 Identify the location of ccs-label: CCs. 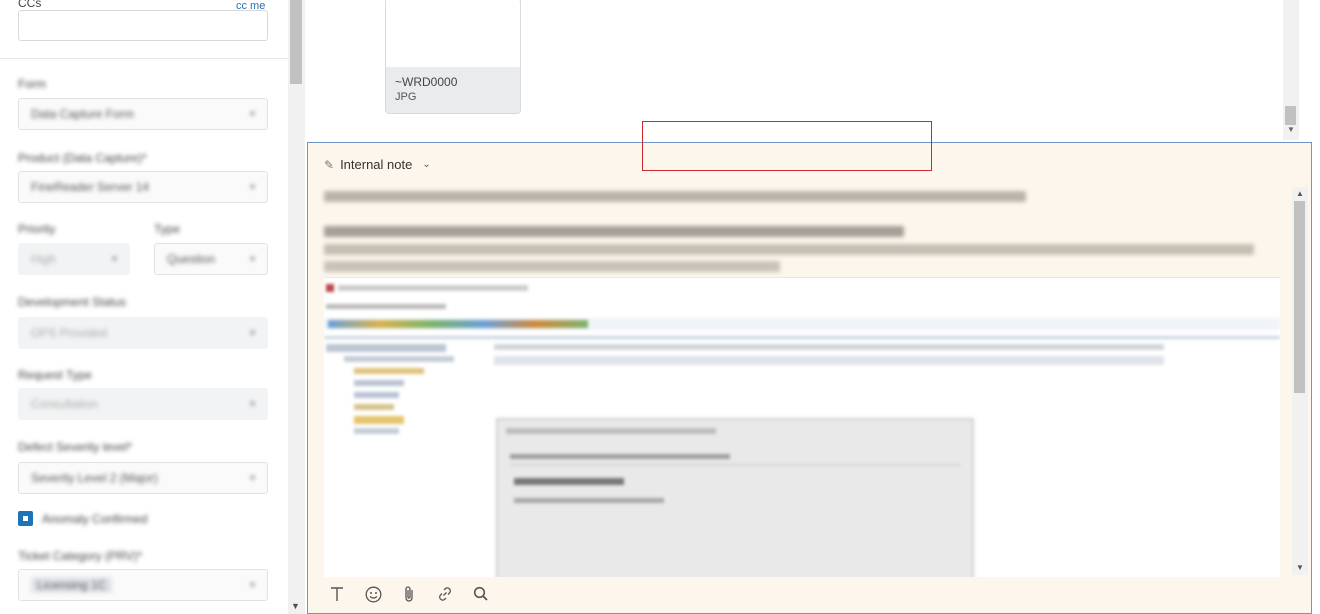
(30, 5).